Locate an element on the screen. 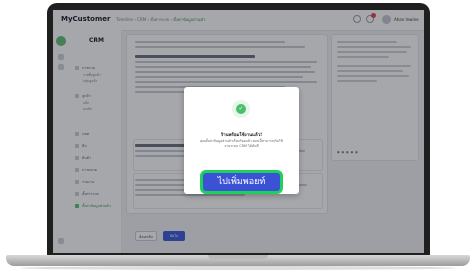 The height and width of the screenshot is (277, 476). modal-title: ร้านพร้อมใช้งานแล้ว! is located at coordinates (241, 135).